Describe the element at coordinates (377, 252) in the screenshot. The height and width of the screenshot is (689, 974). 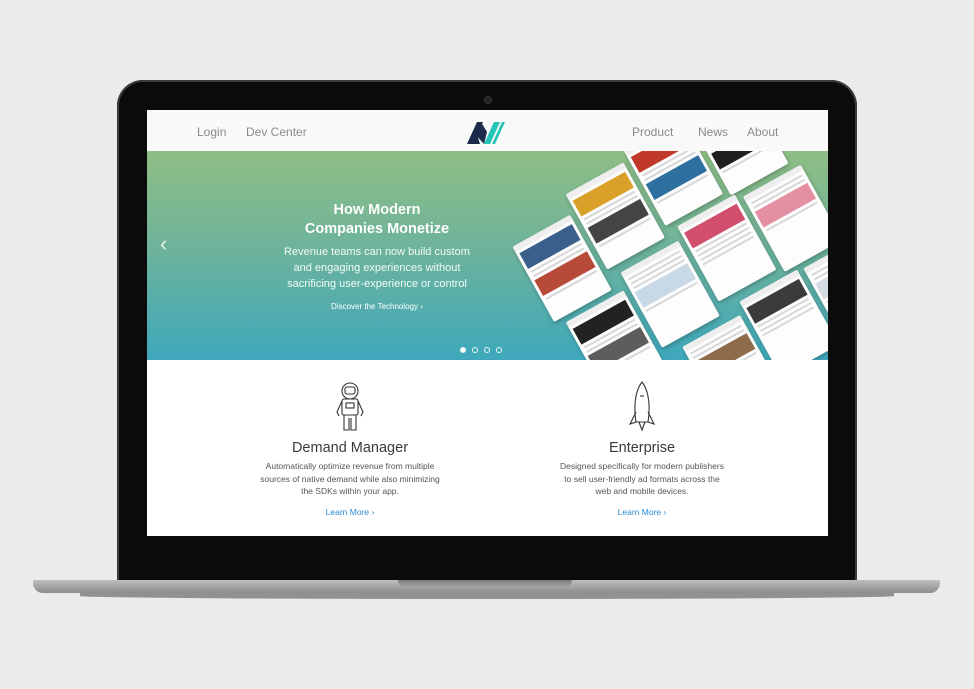
I see `hero-subtitle-line: Revenue teams can now build custom` at that location.